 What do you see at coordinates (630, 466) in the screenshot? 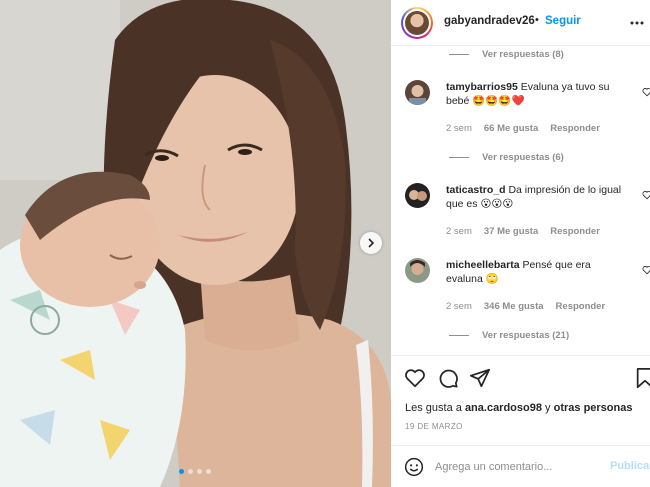
I see `publish-button: Publicar` at bounding box center [630, 466].